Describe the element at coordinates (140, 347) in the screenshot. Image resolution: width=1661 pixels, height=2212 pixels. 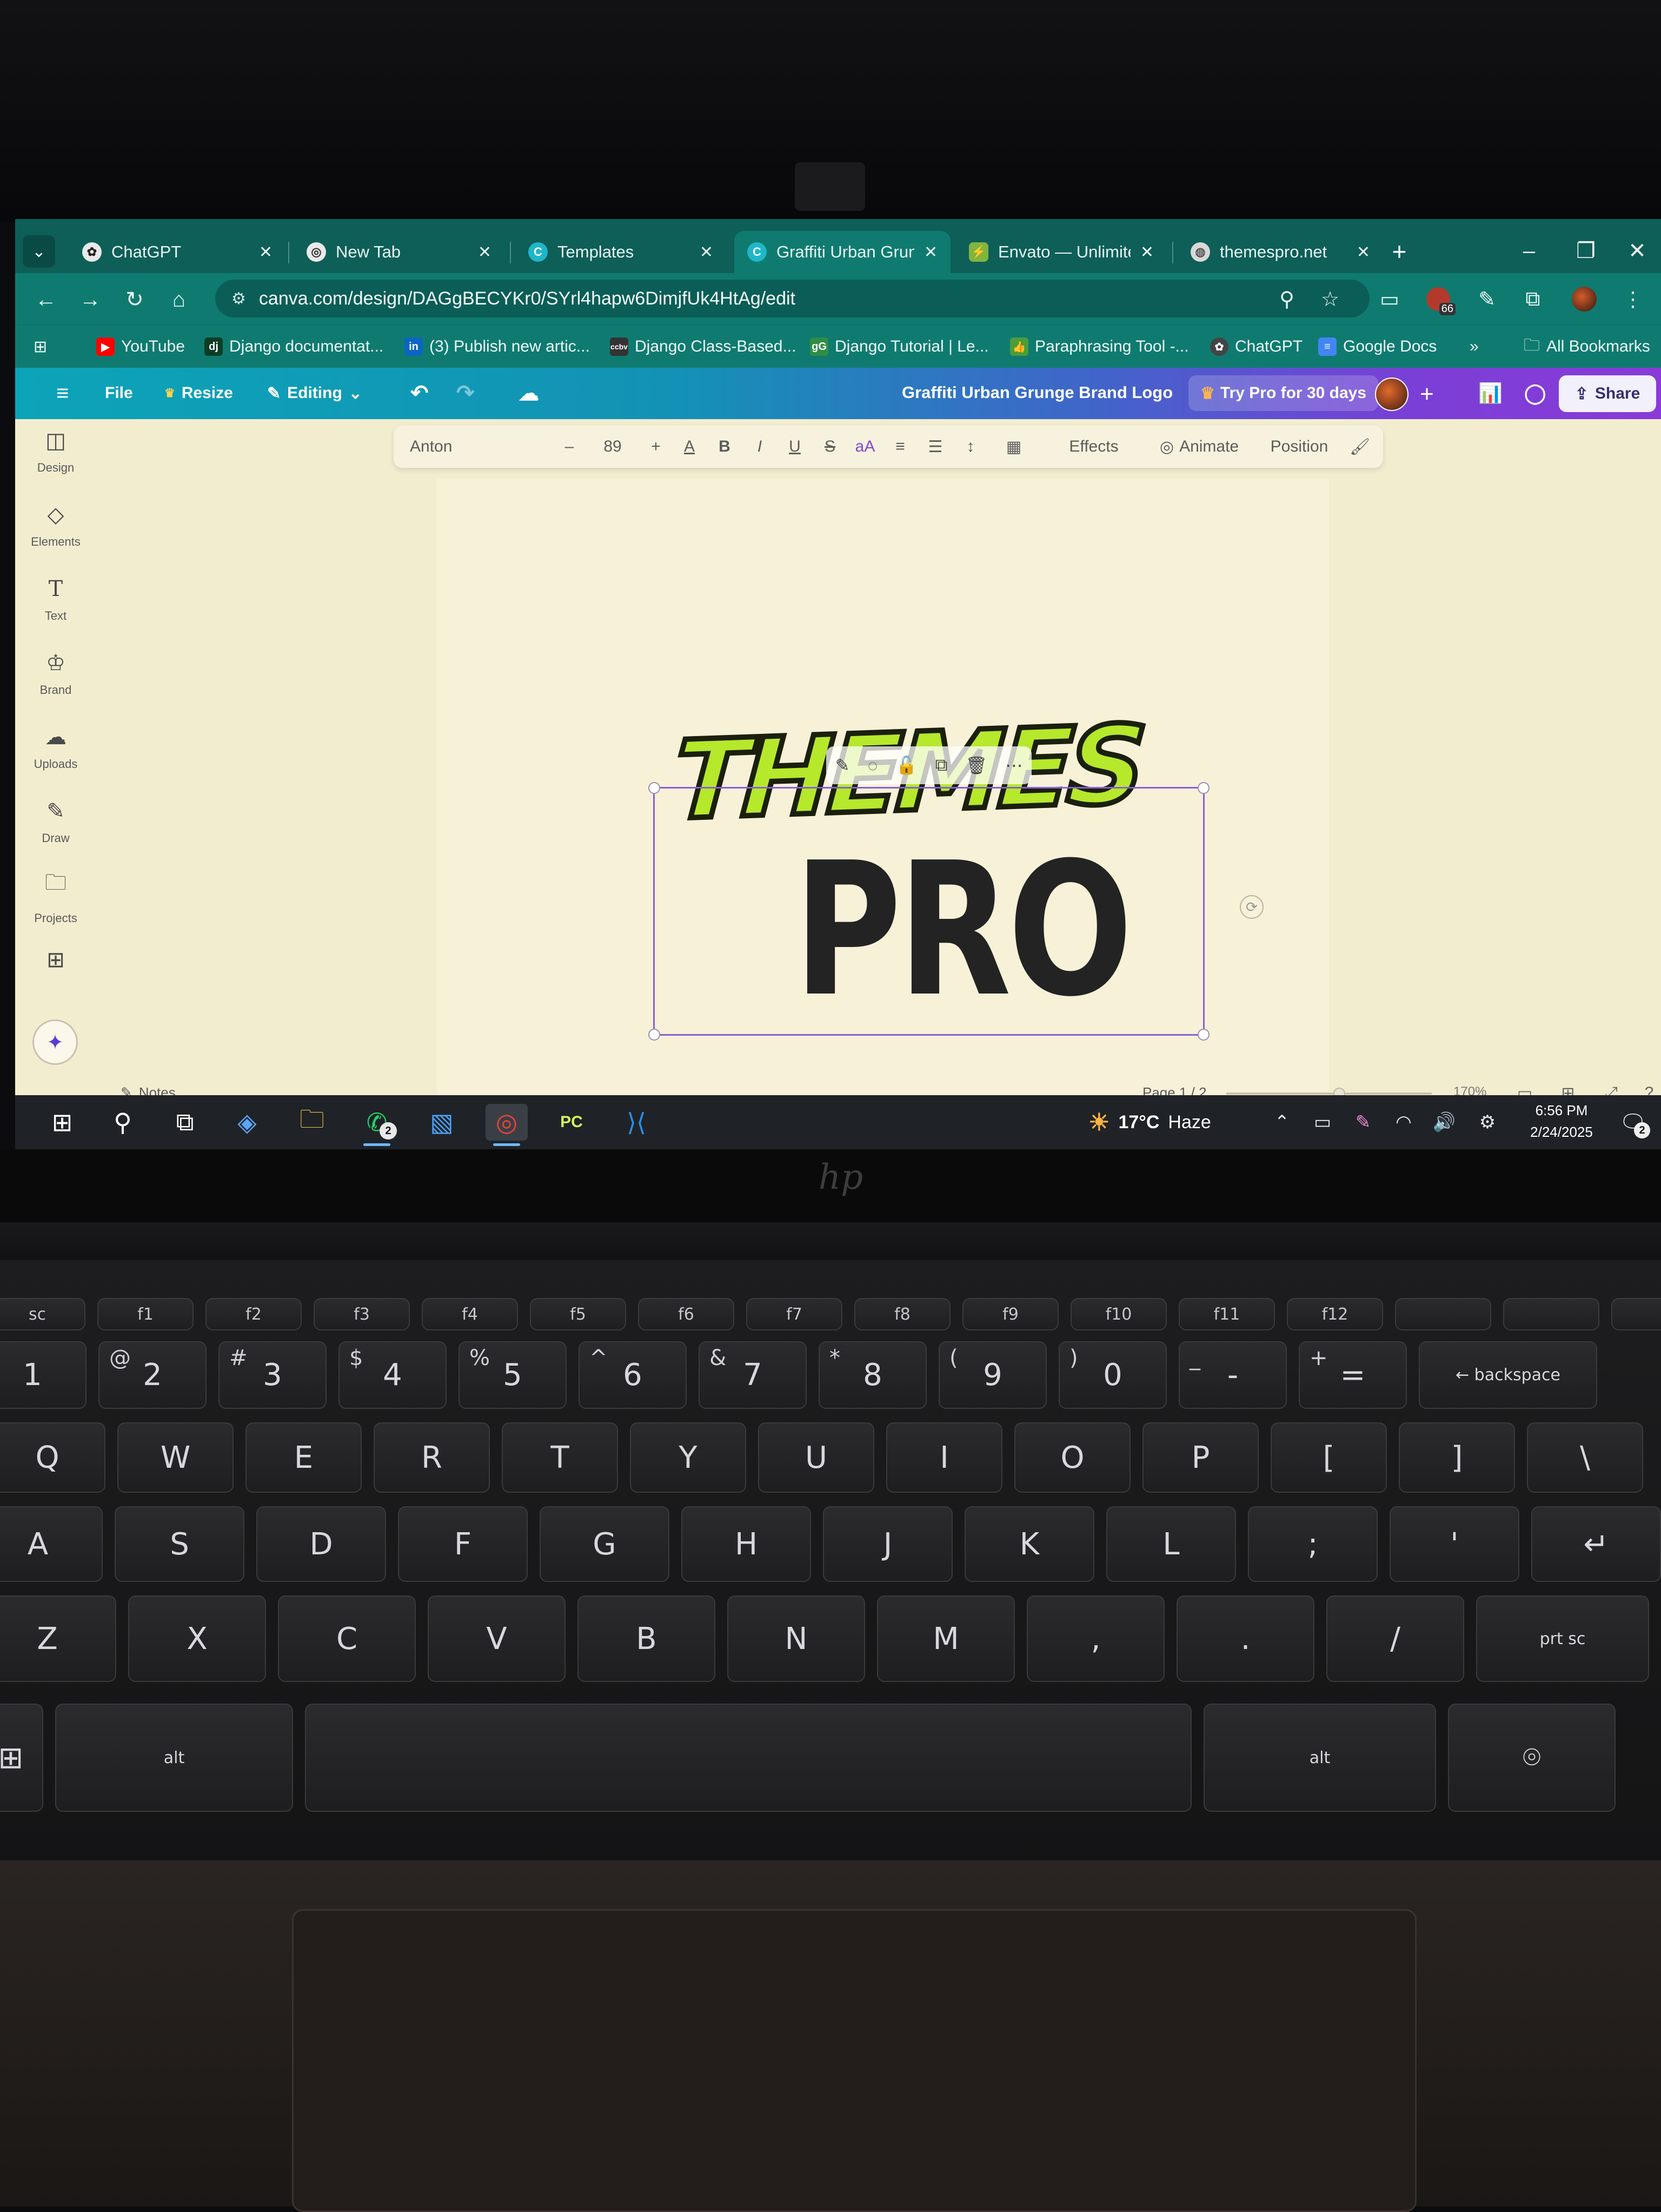
I see `bookmark-youtube: ▶ YouTube` at that location.